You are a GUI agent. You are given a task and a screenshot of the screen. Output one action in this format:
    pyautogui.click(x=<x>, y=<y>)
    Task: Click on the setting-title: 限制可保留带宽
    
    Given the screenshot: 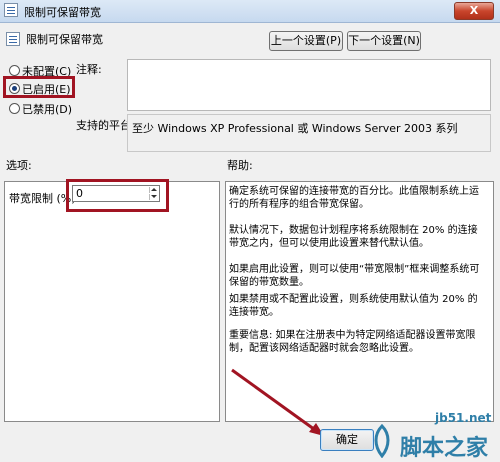 What is the action you would take?
    pyautogui.click(x=64, y=39)
    